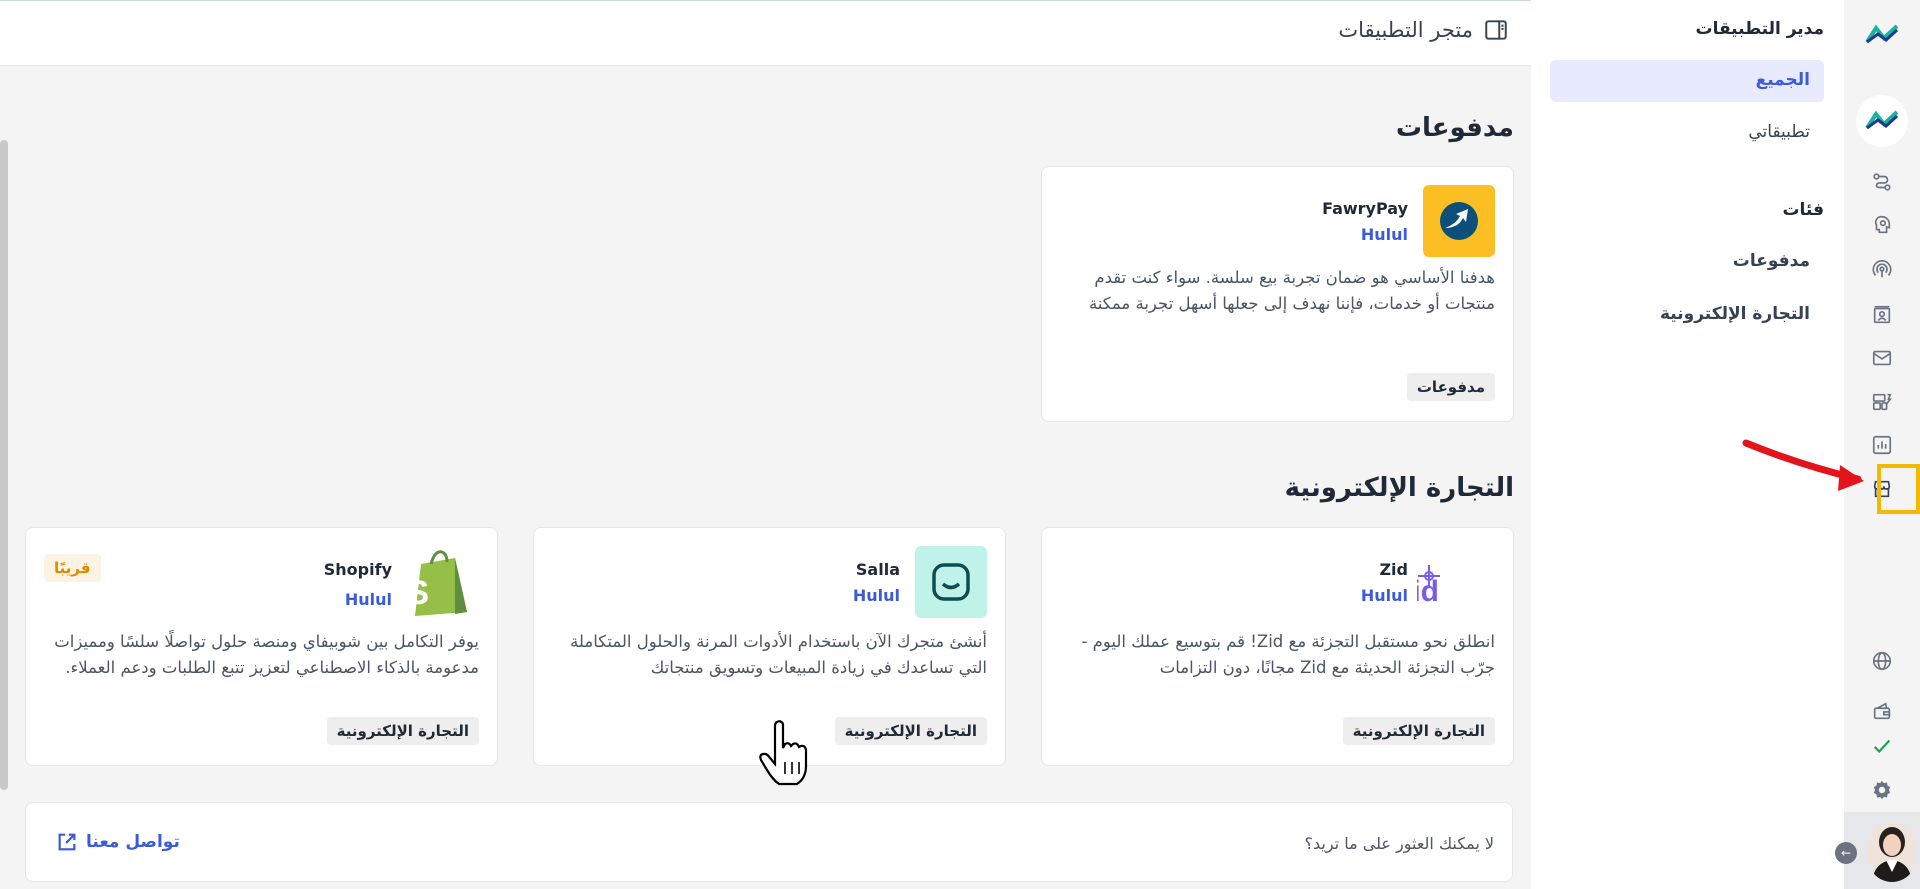 The width and height of the screenshot is (1920, 889). I want to click on shopify-logo: S, so click(443, 582).